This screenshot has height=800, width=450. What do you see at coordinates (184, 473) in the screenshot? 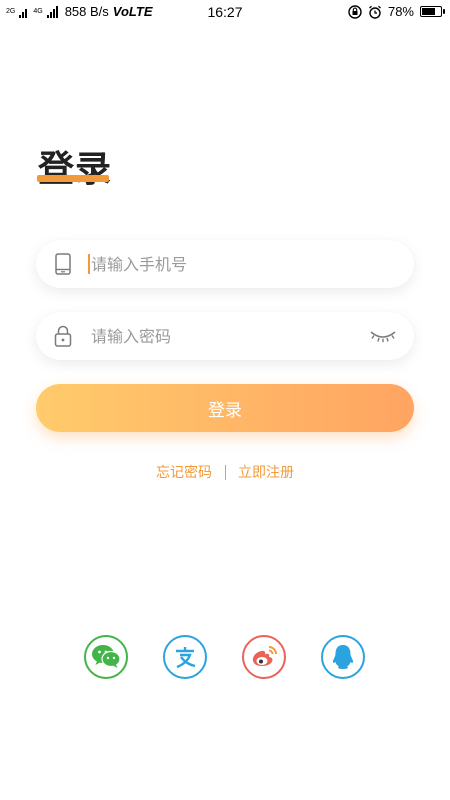
I see `forgot-password-link: 忘记密码` at bounding box center [184, 473].